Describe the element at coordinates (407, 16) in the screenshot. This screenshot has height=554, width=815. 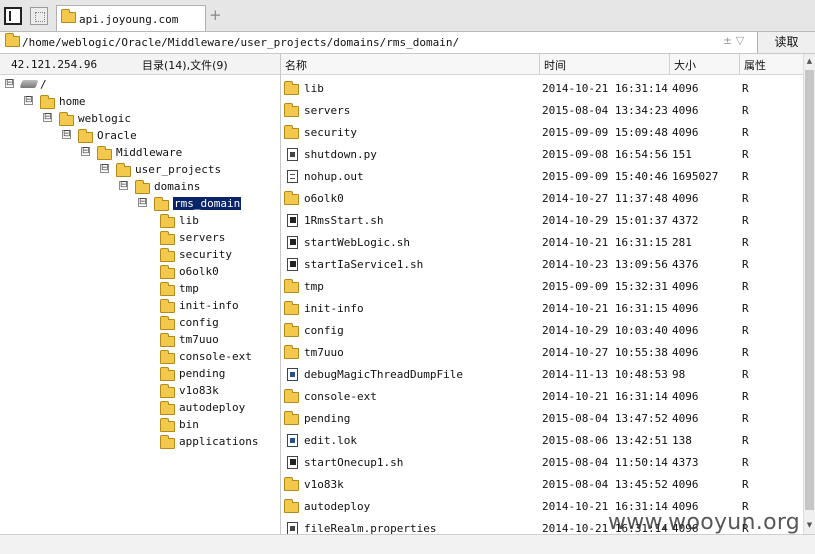
I see `tab-bar: api.joyoung.com +` at that location.